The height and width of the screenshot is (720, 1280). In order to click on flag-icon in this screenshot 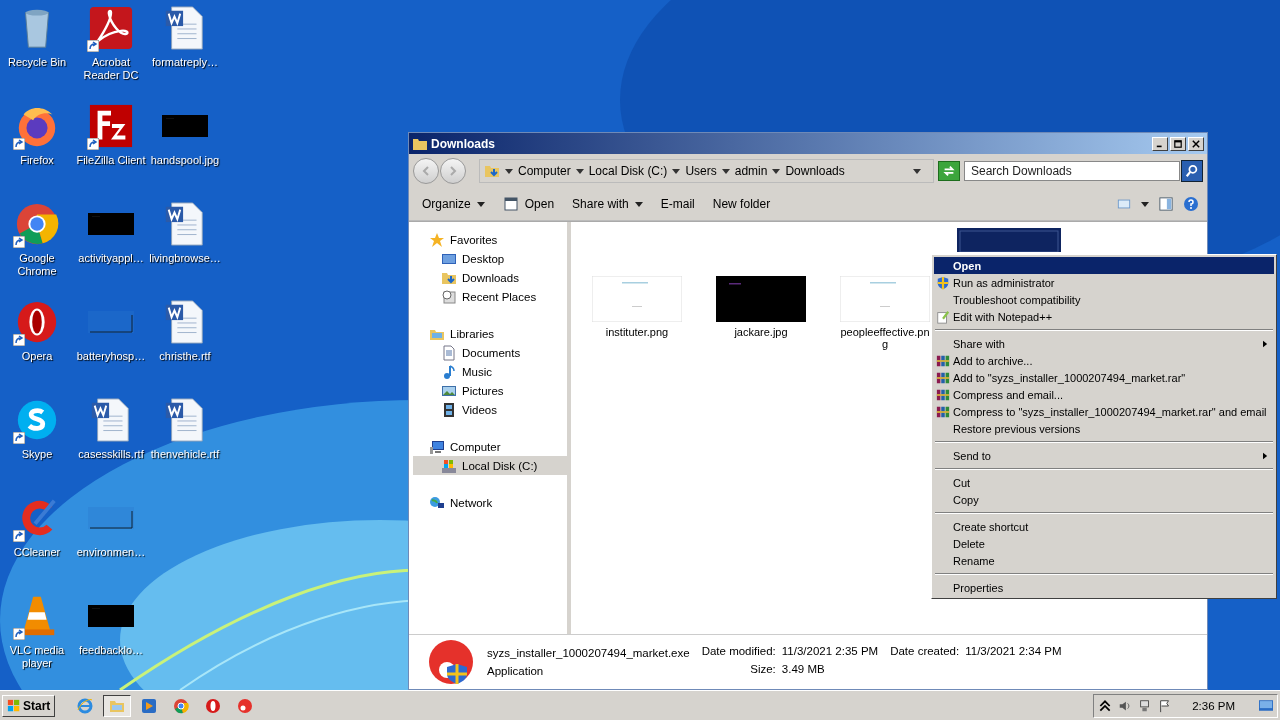, I will do `click(1165, 705)`.